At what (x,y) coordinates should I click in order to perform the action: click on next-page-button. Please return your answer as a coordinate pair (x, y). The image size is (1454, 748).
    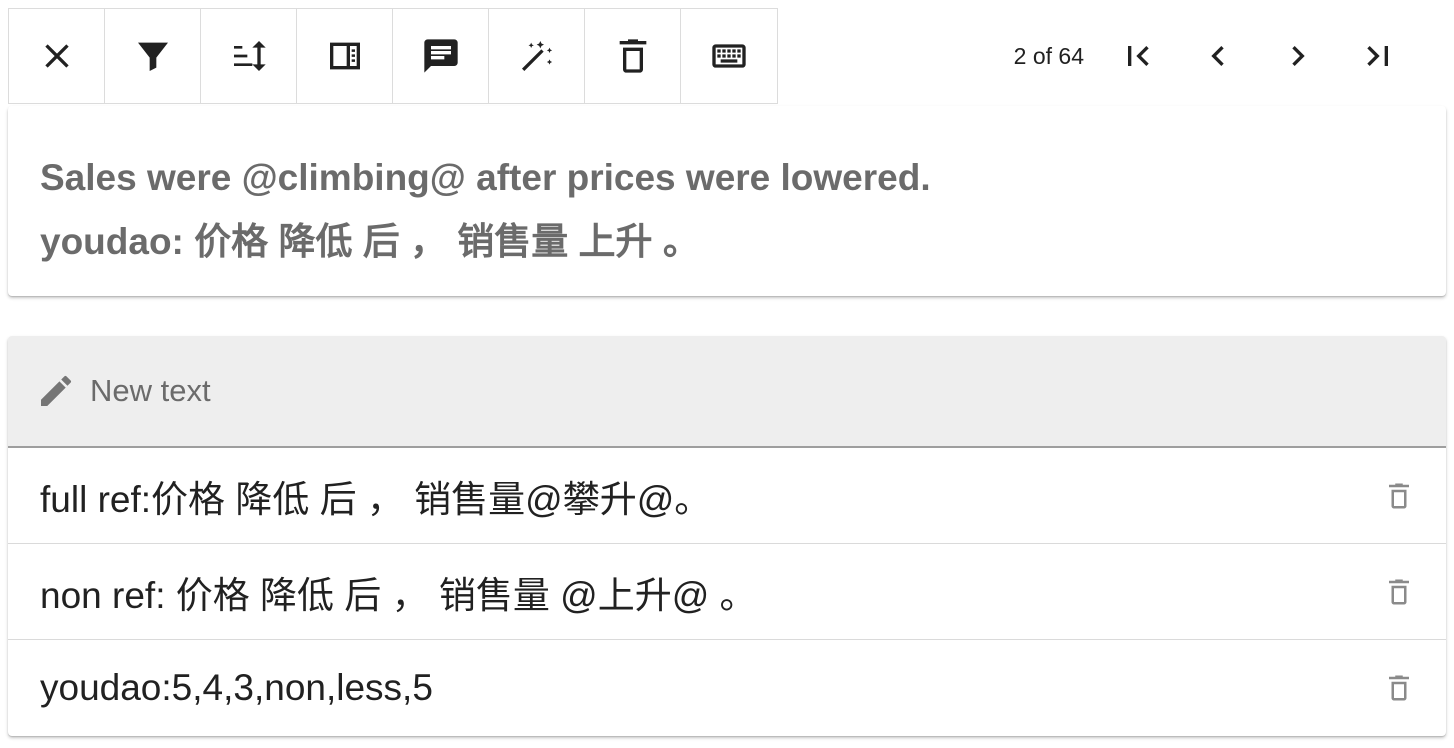
    Looking at the image, I should click on (1298, 56).